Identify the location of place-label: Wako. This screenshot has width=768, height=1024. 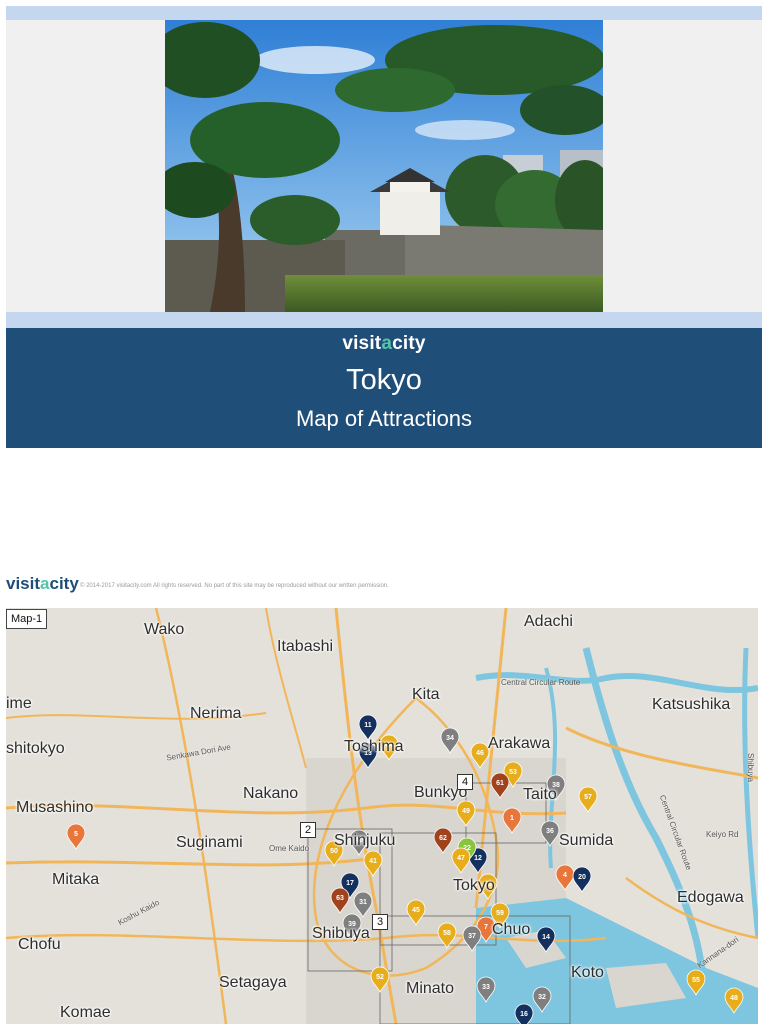
(164, 629).